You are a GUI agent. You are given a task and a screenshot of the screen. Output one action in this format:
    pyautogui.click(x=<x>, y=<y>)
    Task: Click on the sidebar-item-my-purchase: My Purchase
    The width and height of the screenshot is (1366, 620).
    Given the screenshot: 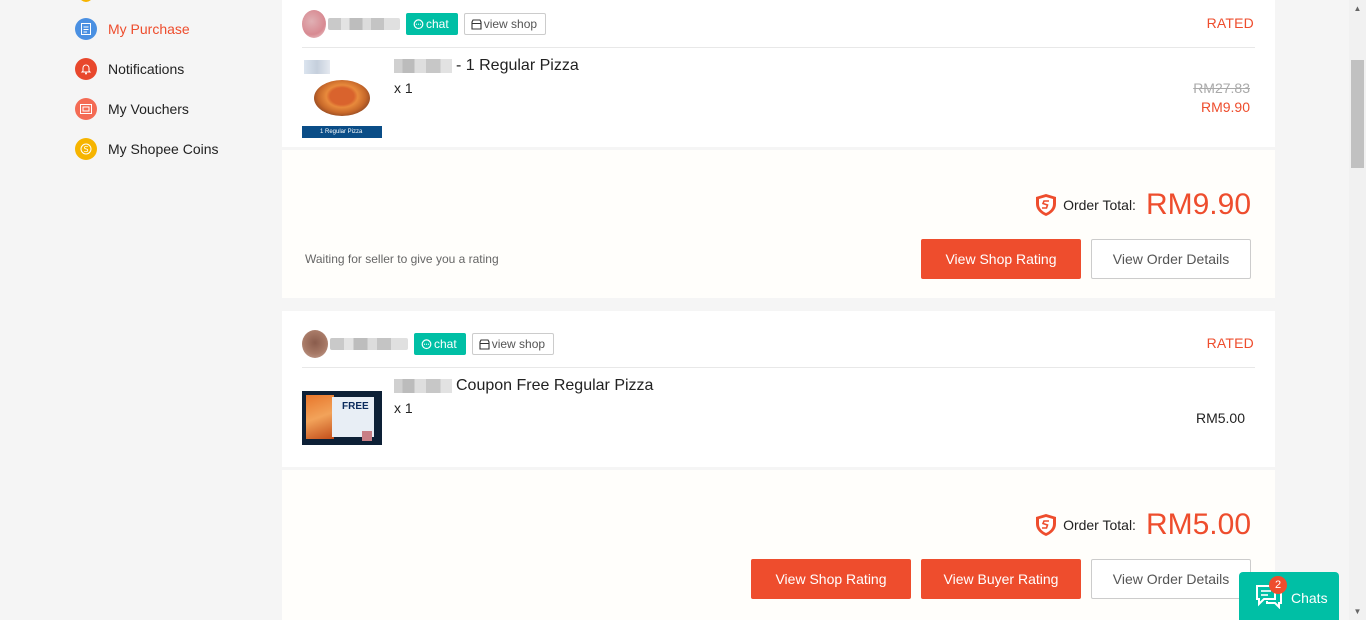 What is the action you would take?
    pyautogui.click(x=132, y=29)
    